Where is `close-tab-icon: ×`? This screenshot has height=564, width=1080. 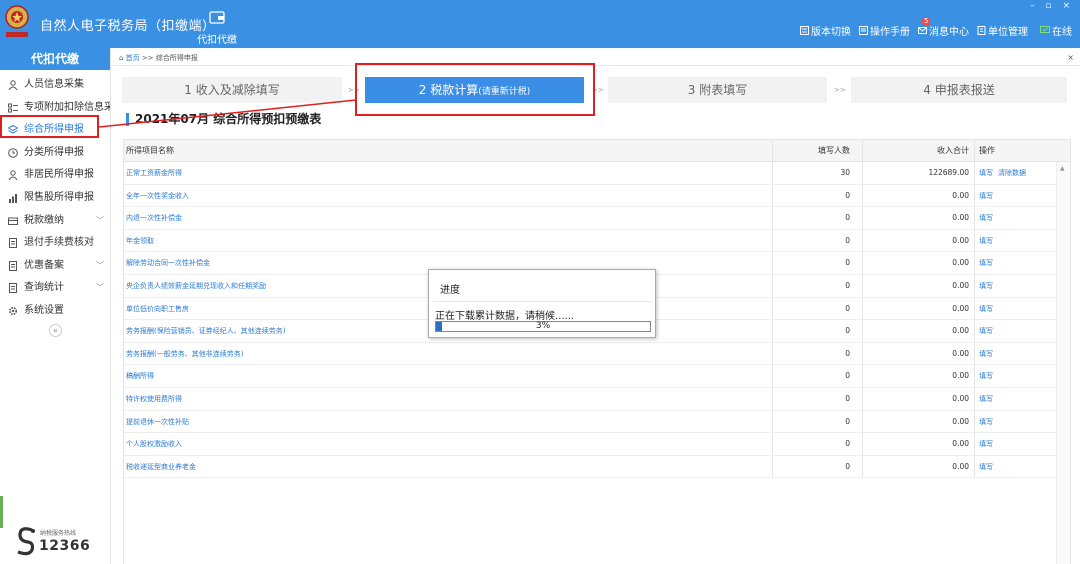 close-tab-icon: × is located at coordinates (1070, 58).